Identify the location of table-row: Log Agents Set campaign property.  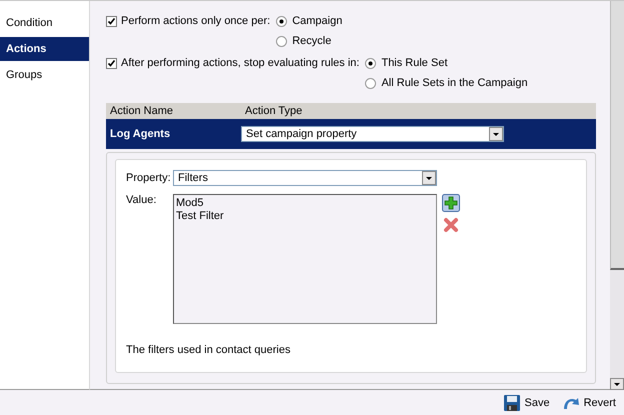
(351, 135).